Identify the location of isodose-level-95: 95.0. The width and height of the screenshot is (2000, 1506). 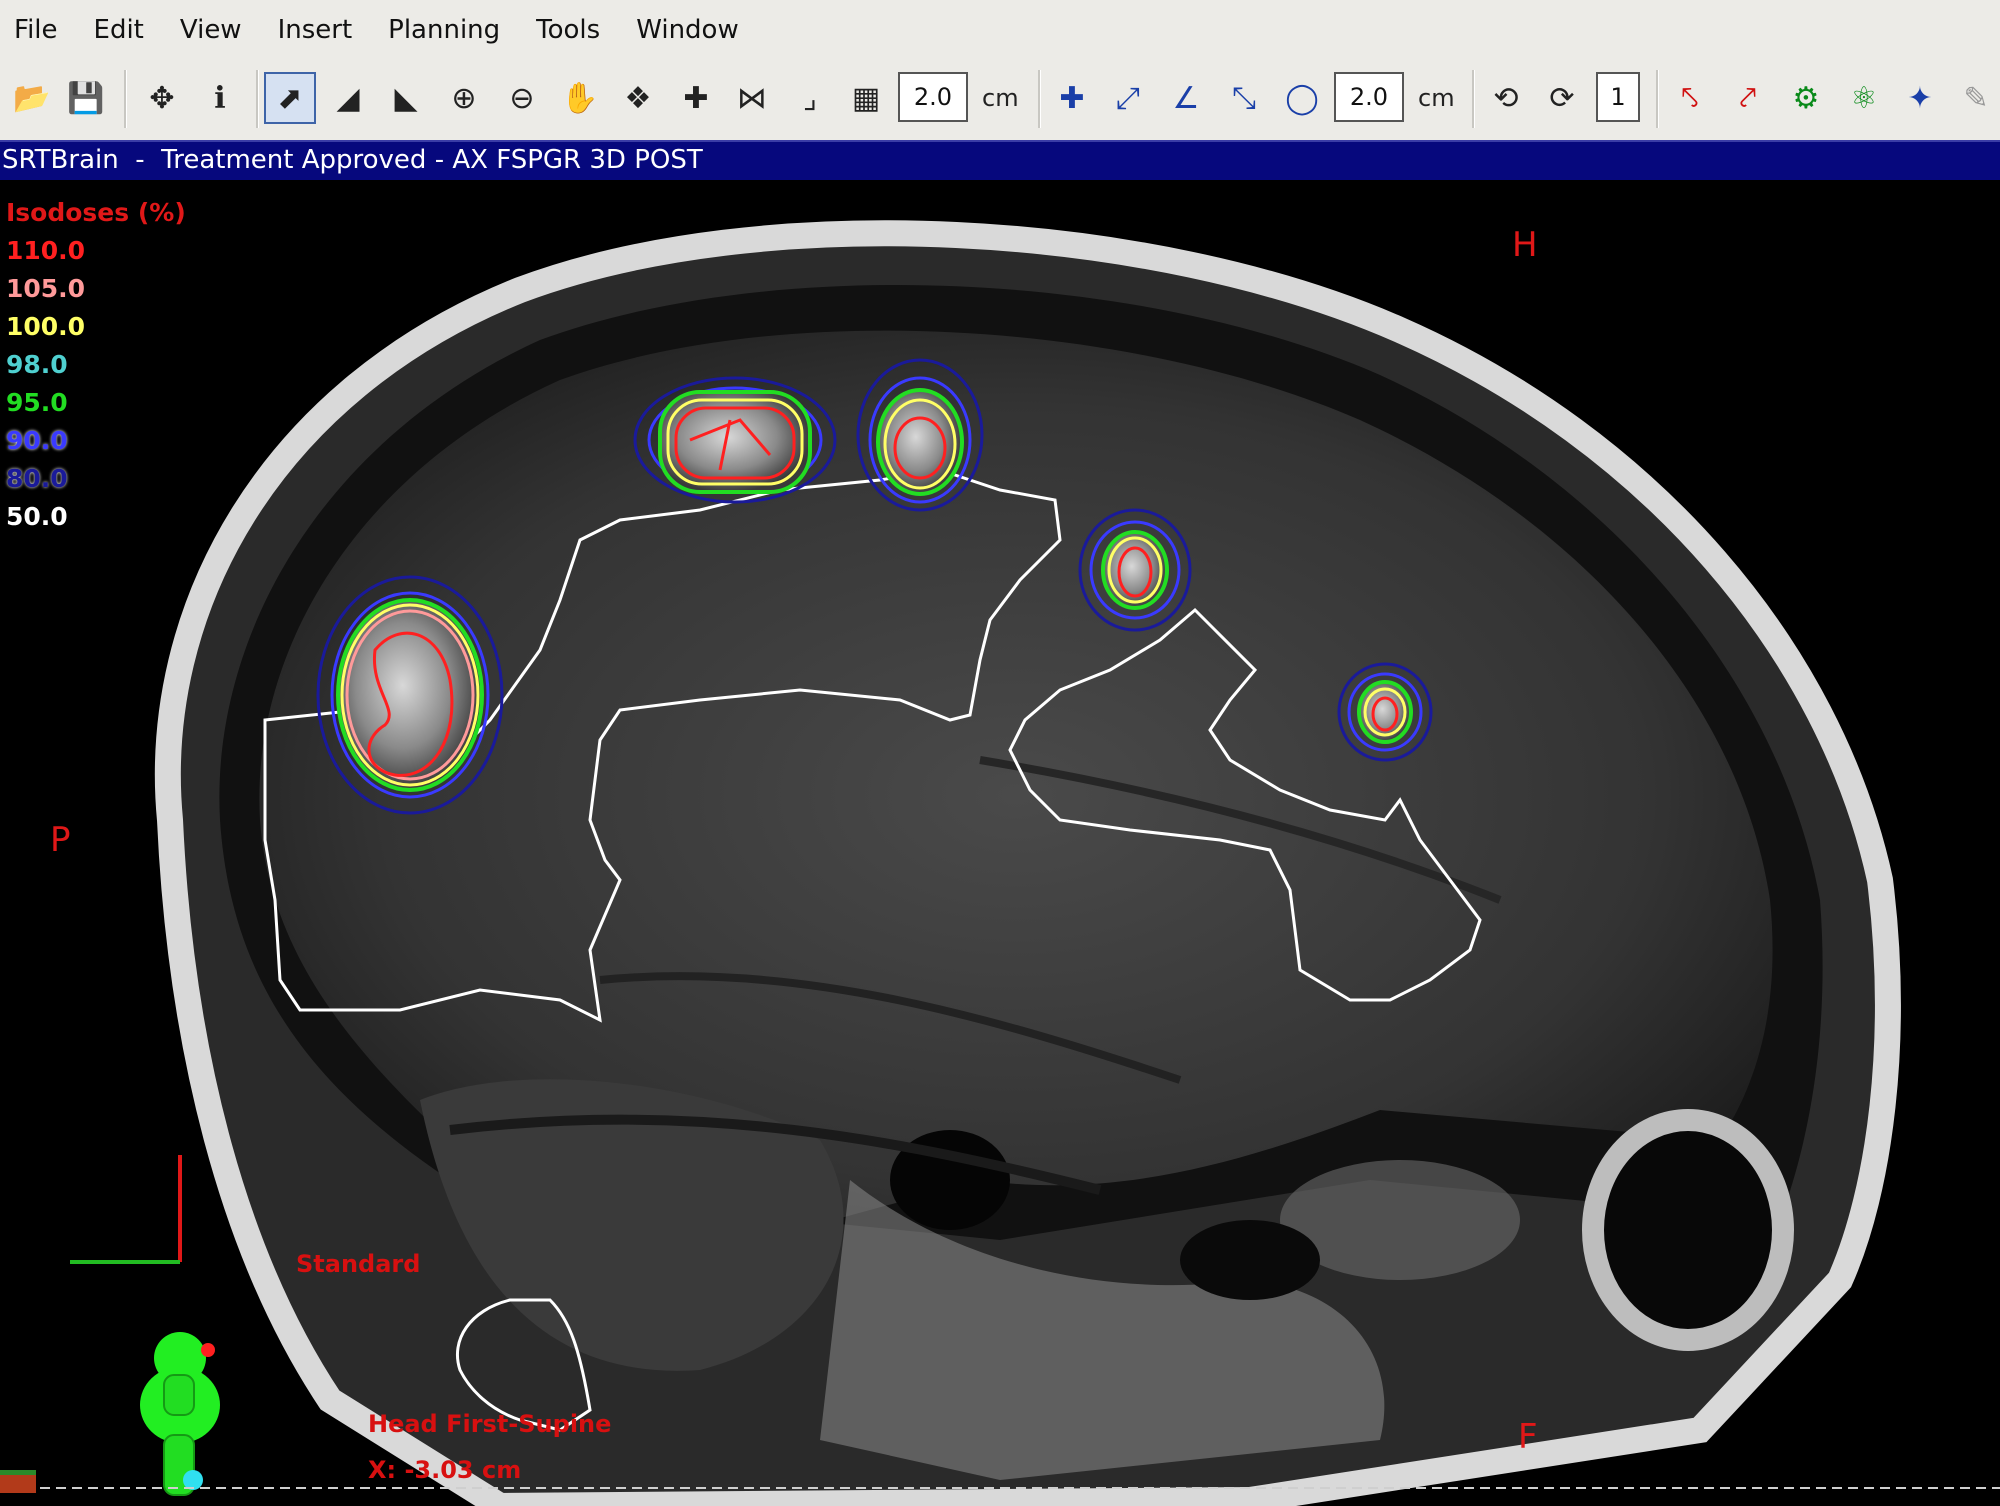
(37, 402).